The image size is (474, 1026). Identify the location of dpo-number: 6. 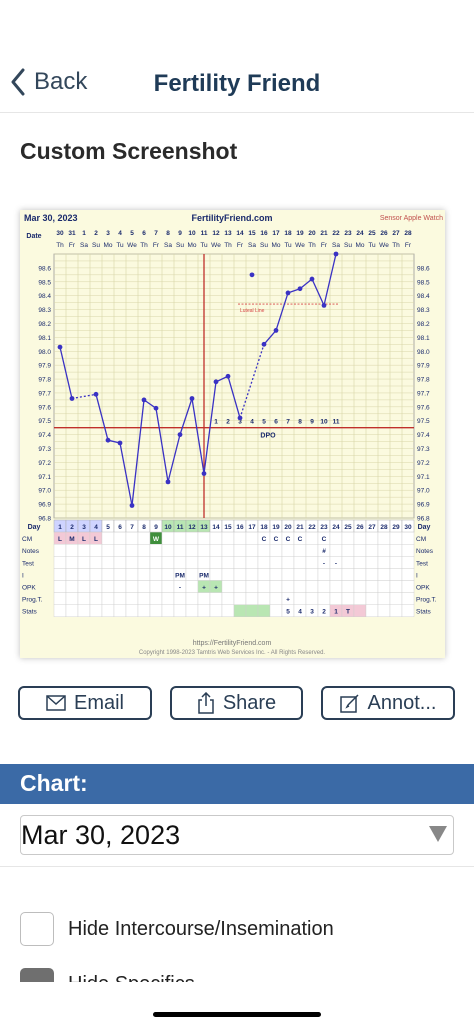
(276, 422).